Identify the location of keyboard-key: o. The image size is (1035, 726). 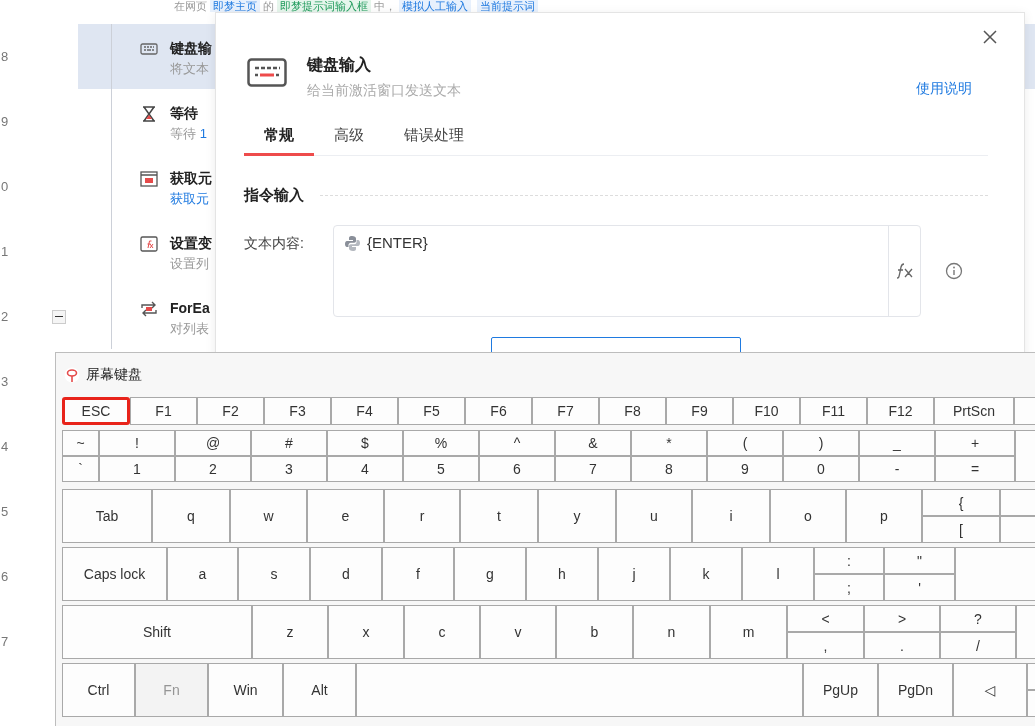
(808, 516).